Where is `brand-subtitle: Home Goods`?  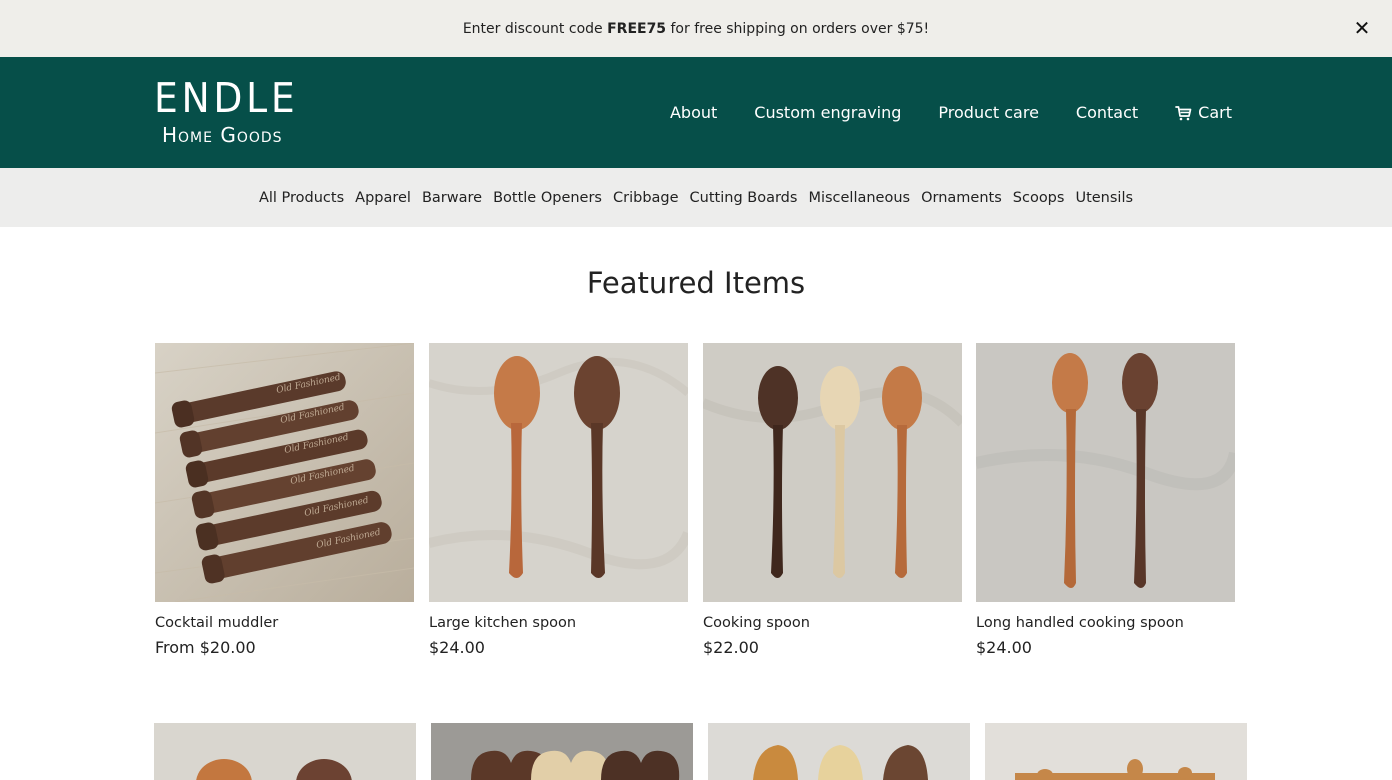
brand-subtitle: Home Goods is located at coordinates (222, 135).